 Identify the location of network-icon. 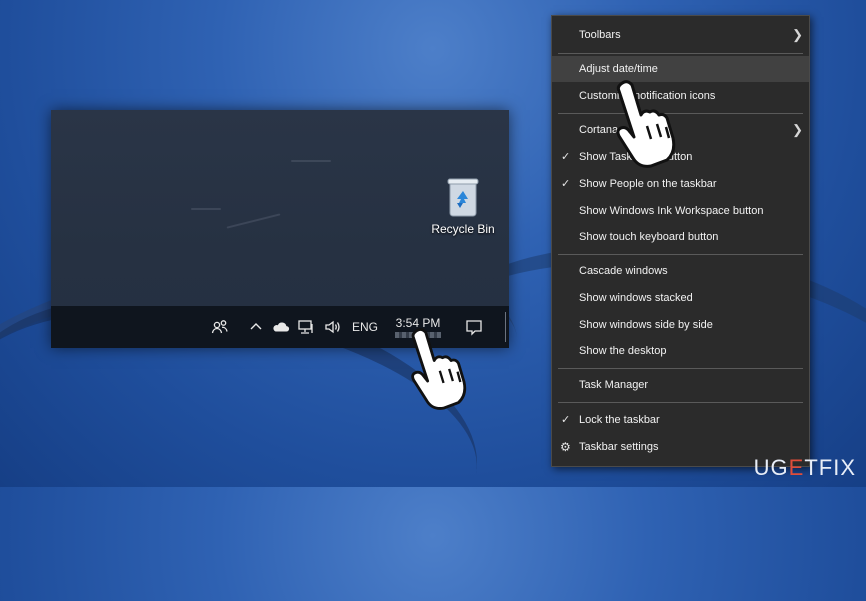
(306, 327).